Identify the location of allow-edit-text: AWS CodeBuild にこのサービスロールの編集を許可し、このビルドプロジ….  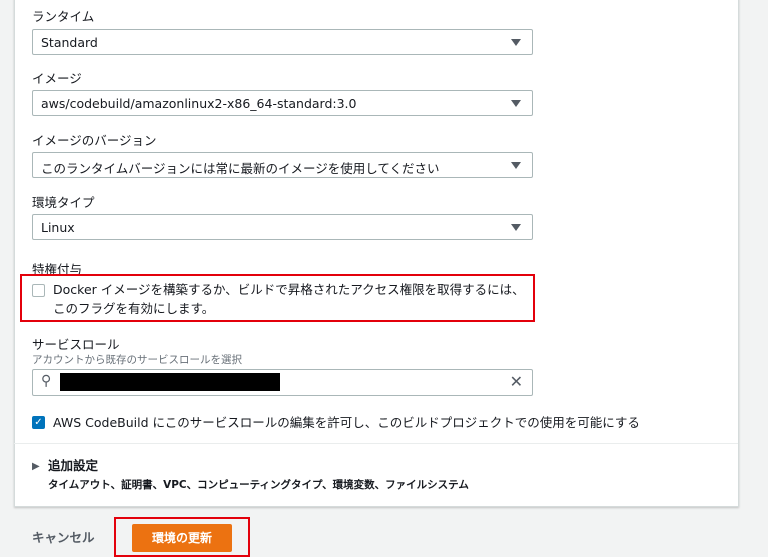
(346, 422).